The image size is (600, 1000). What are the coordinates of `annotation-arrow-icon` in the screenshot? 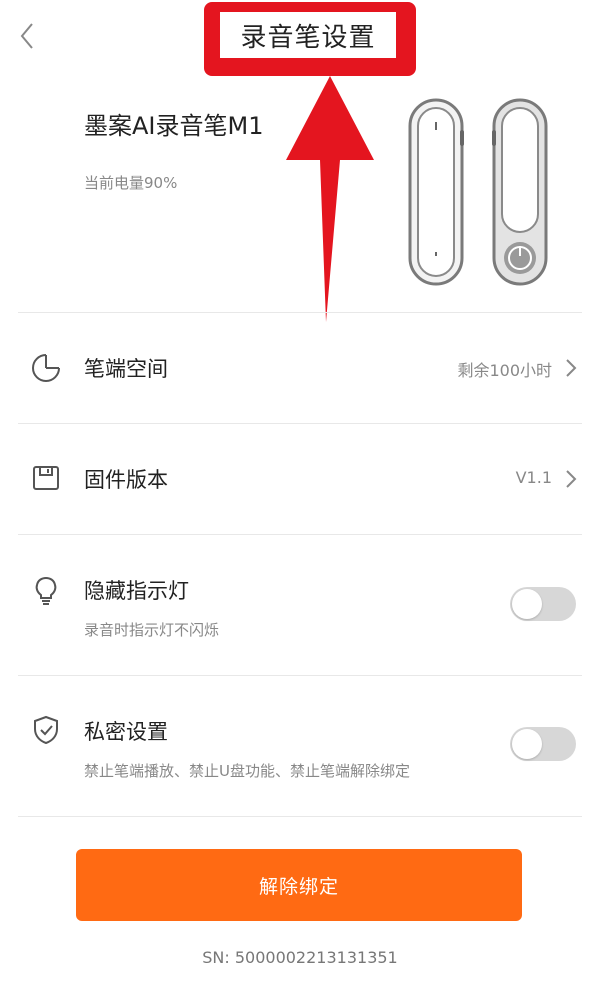 It's located at (330, 199).